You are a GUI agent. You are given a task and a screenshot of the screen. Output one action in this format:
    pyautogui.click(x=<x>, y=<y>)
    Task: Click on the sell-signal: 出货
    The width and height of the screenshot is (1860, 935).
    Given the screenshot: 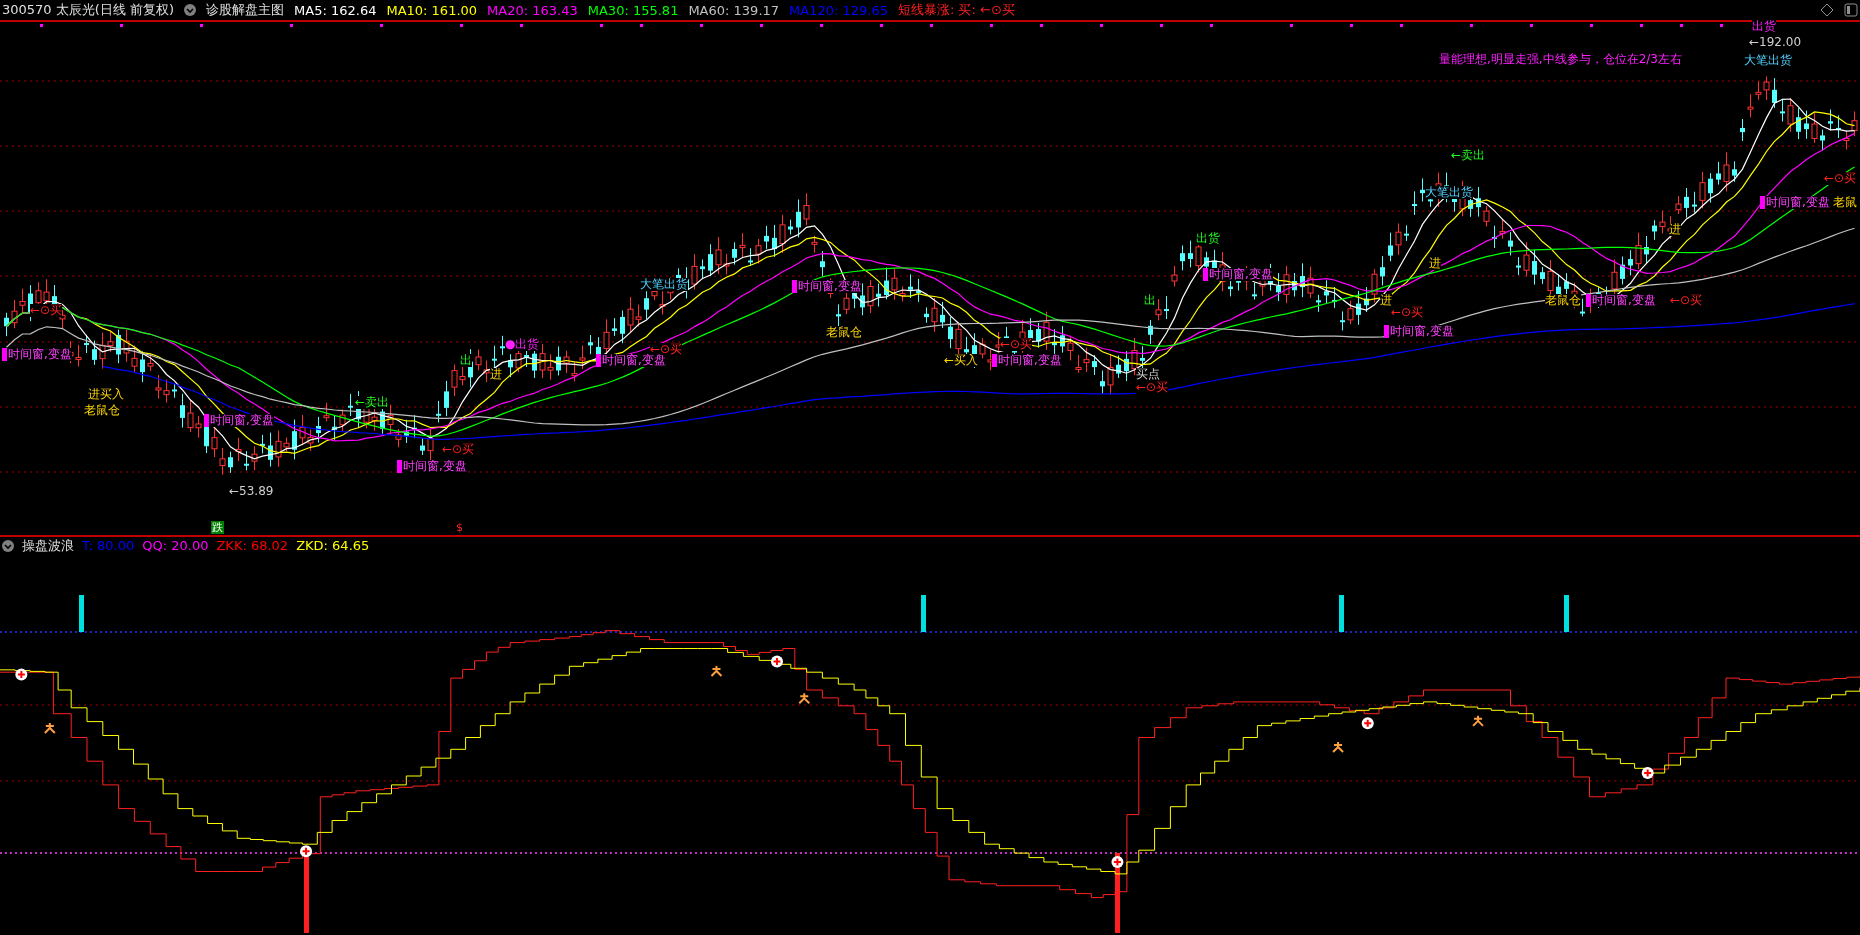 What is the action you would take?
    pyautogui.click(x=1208, y=238)
    